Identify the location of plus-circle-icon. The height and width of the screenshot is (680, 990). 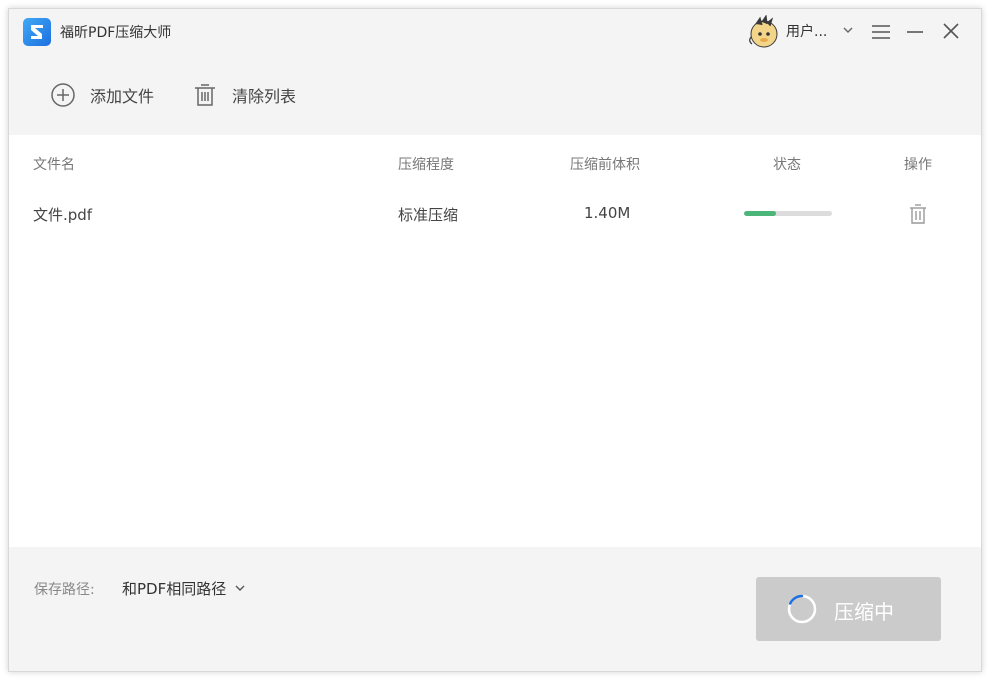
(63, 95).